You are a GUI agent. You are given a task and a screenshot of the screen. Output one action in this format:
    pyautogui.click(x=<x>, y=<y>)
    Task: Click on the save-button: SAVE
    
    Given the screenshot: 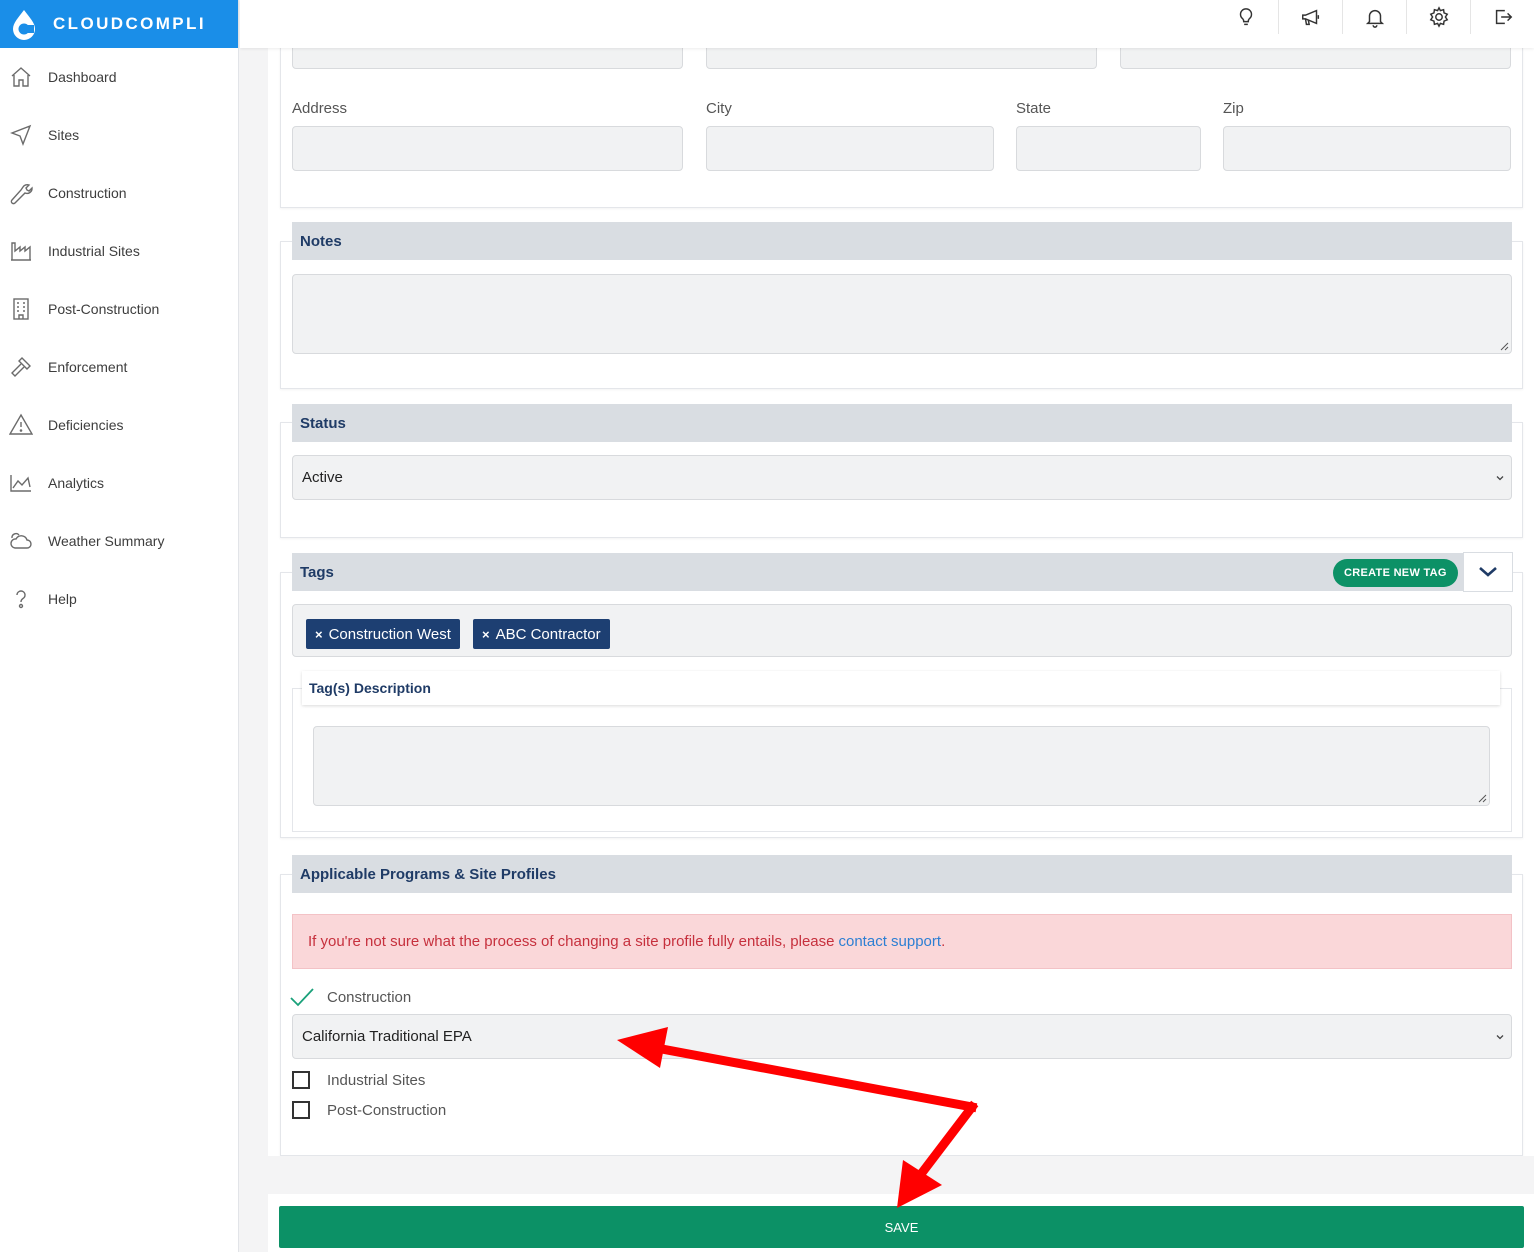 What is the action you would take?
    pyautogui.click(x=901, y=1227)
    